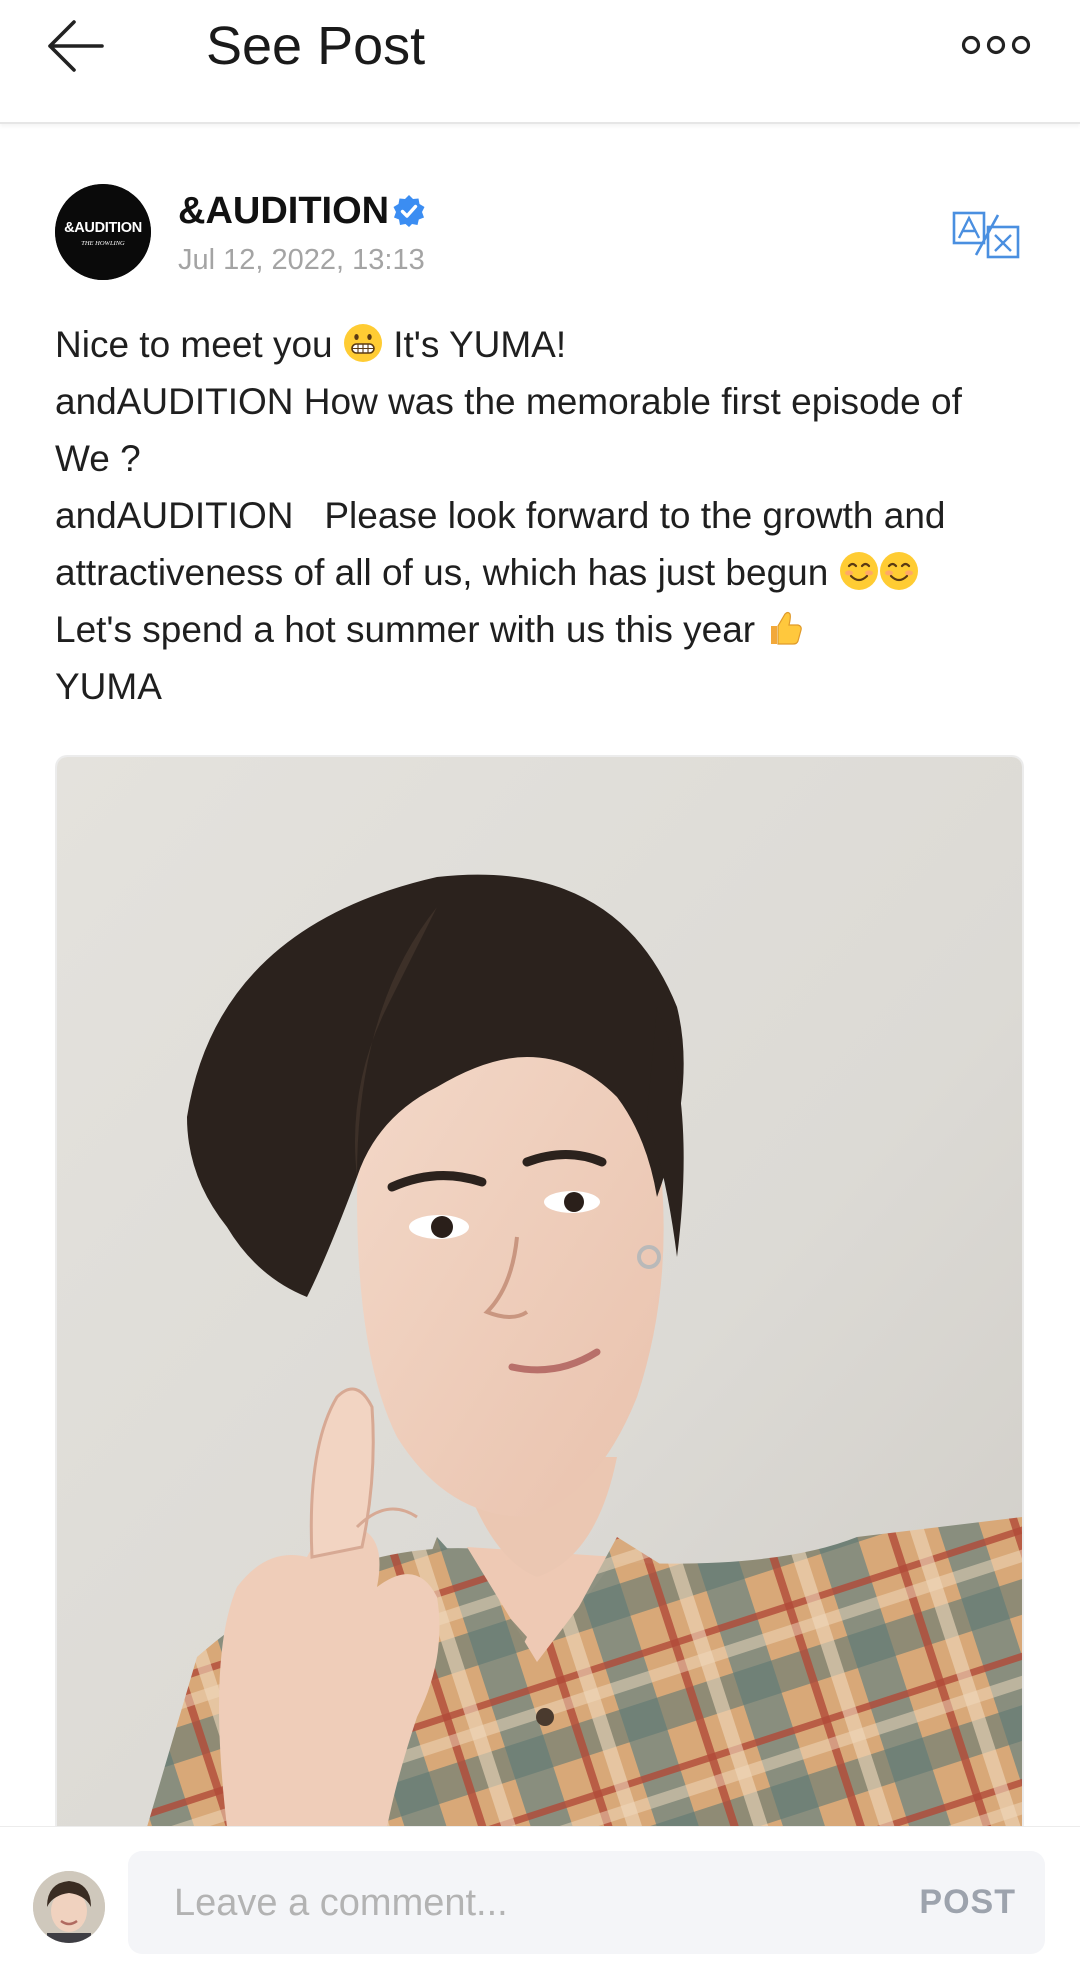 The width and height of the screenshot is (1080, 1962). What do you see at coordinates (362, 343) in the screenshot?
I see `grinning-face-emoji-icon` at bounding box center [362, 343].